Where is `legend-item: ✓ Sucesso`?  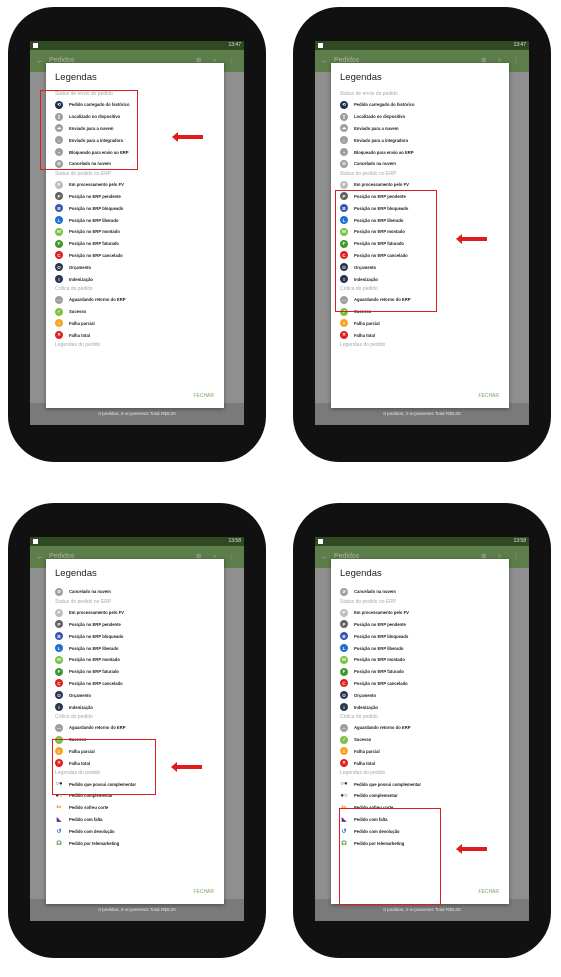
legend-item: ✓ Sucesso is located at coordinates (420, 740).